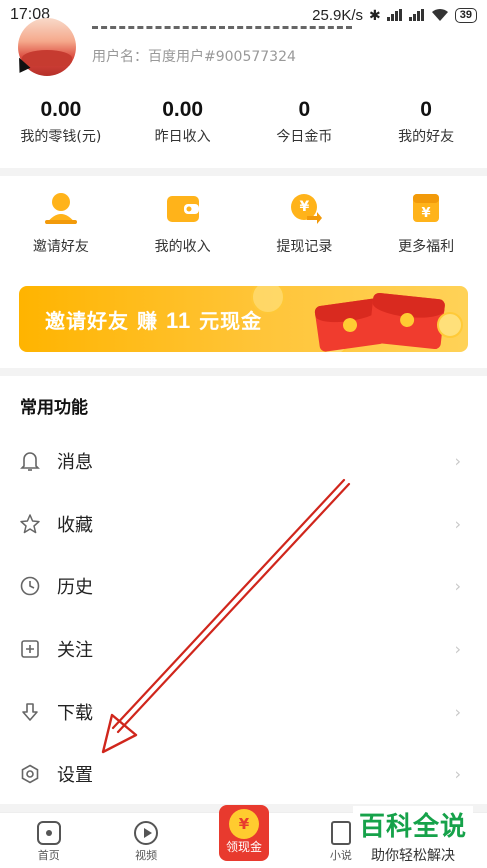 The width and height of the screenshot is (487, 868). Describe the element at coordinates (222, 30) in the screenshot. I see `nickname-cutoff` at that location.